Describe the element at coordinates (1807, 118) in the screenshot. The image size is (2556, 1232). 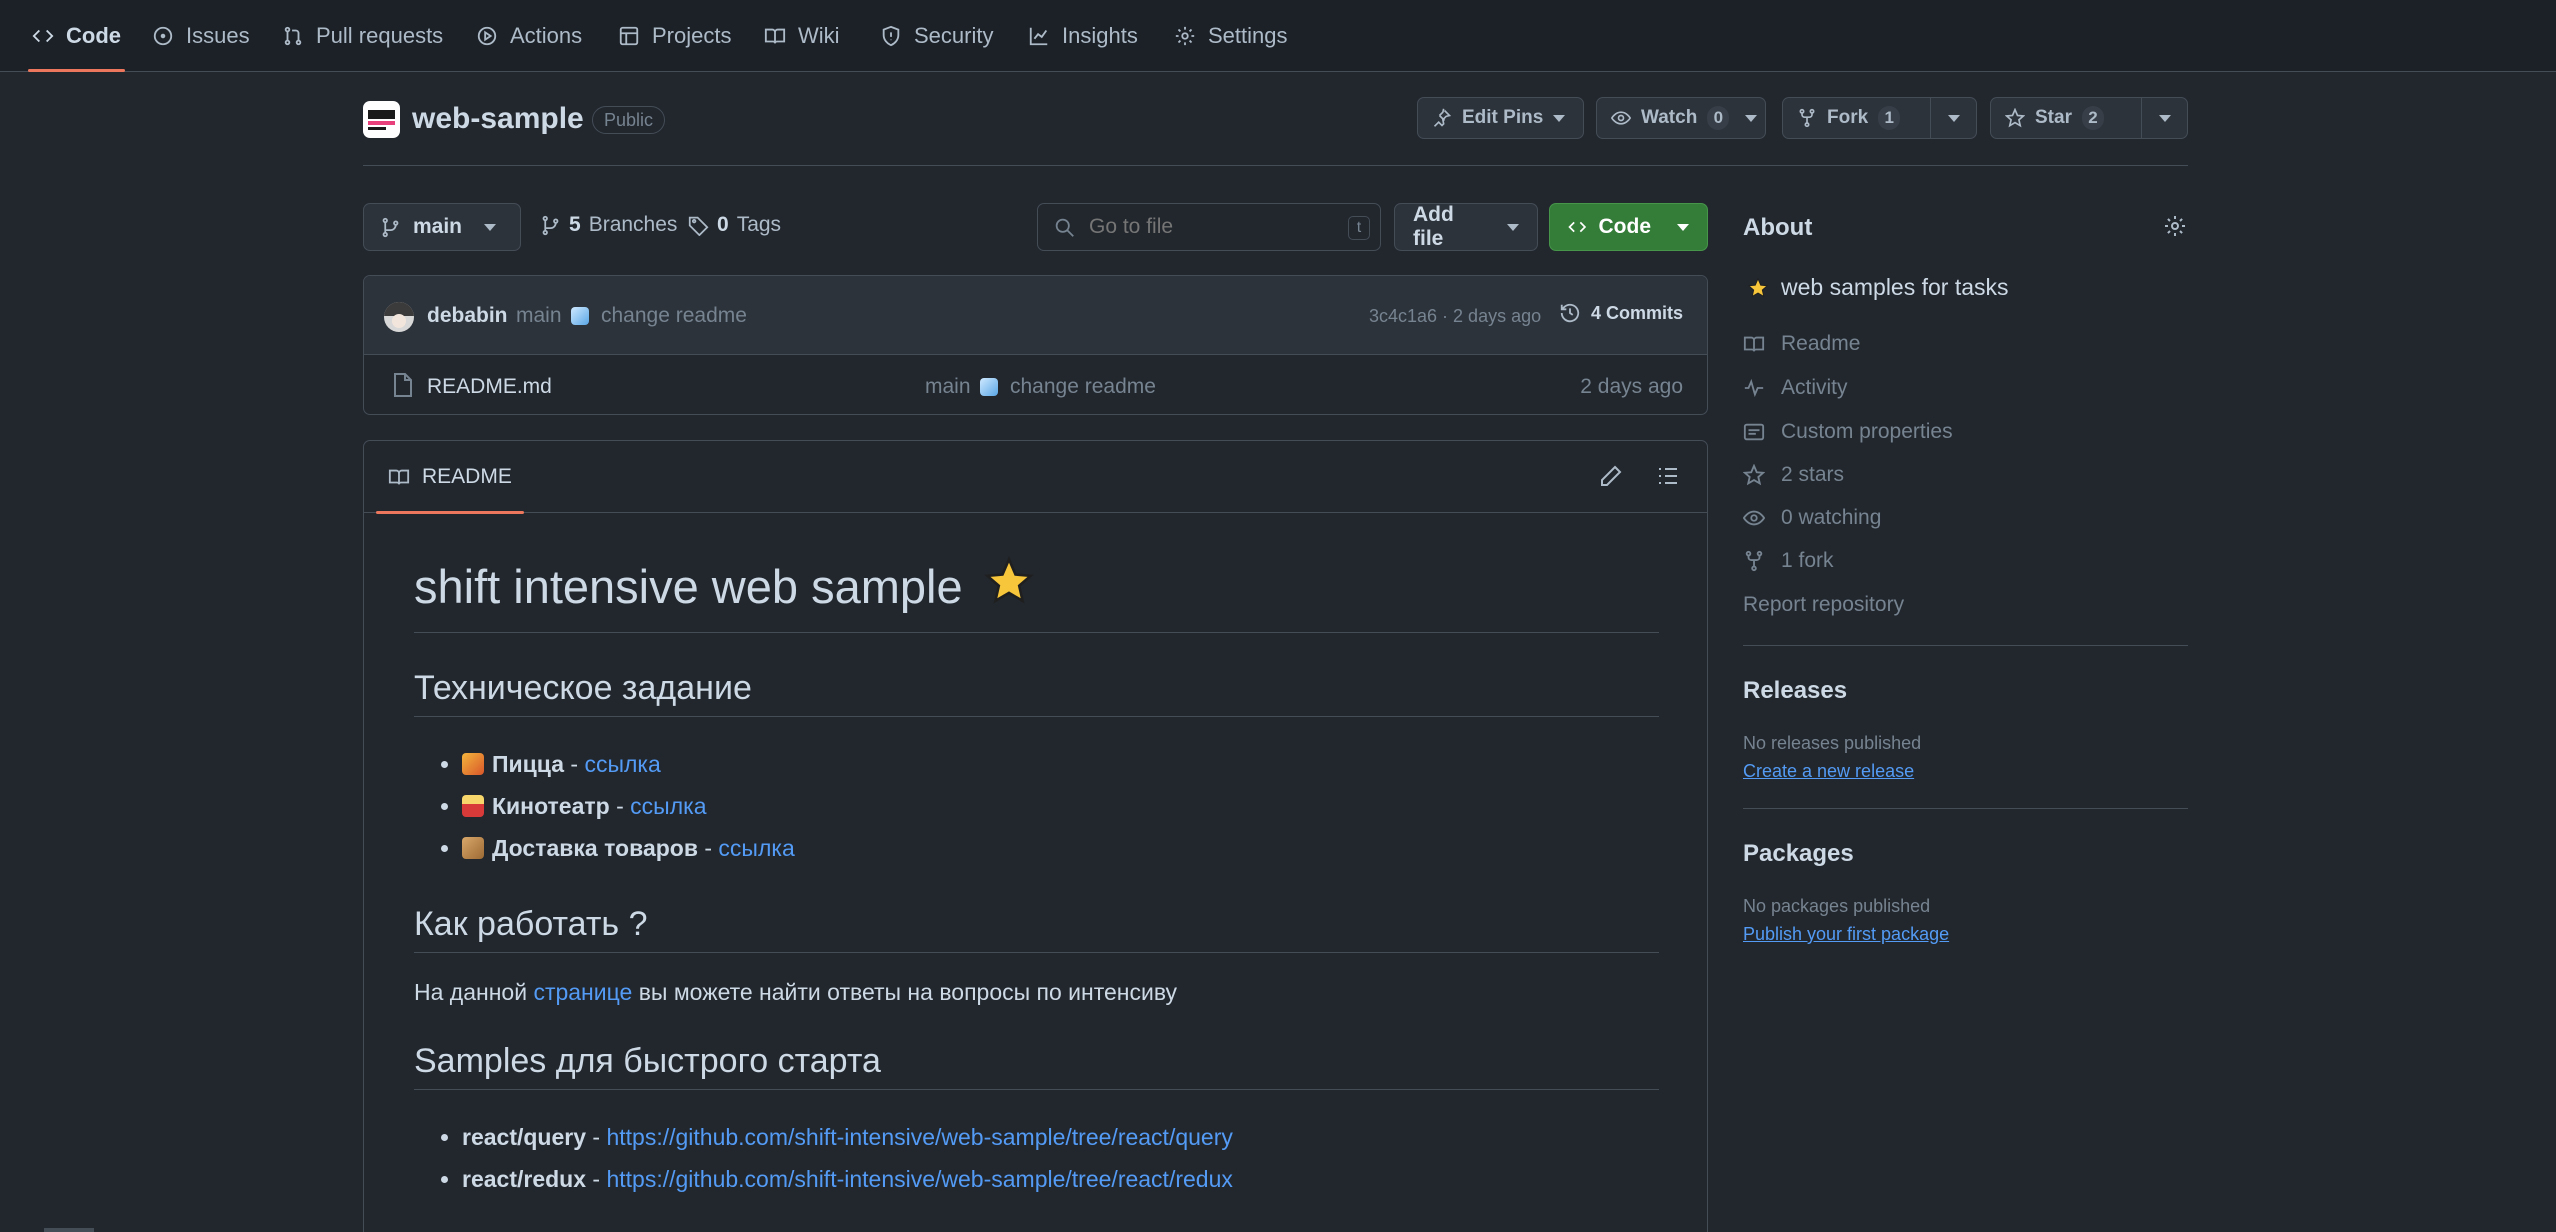
I see `fork-icon` at that location.